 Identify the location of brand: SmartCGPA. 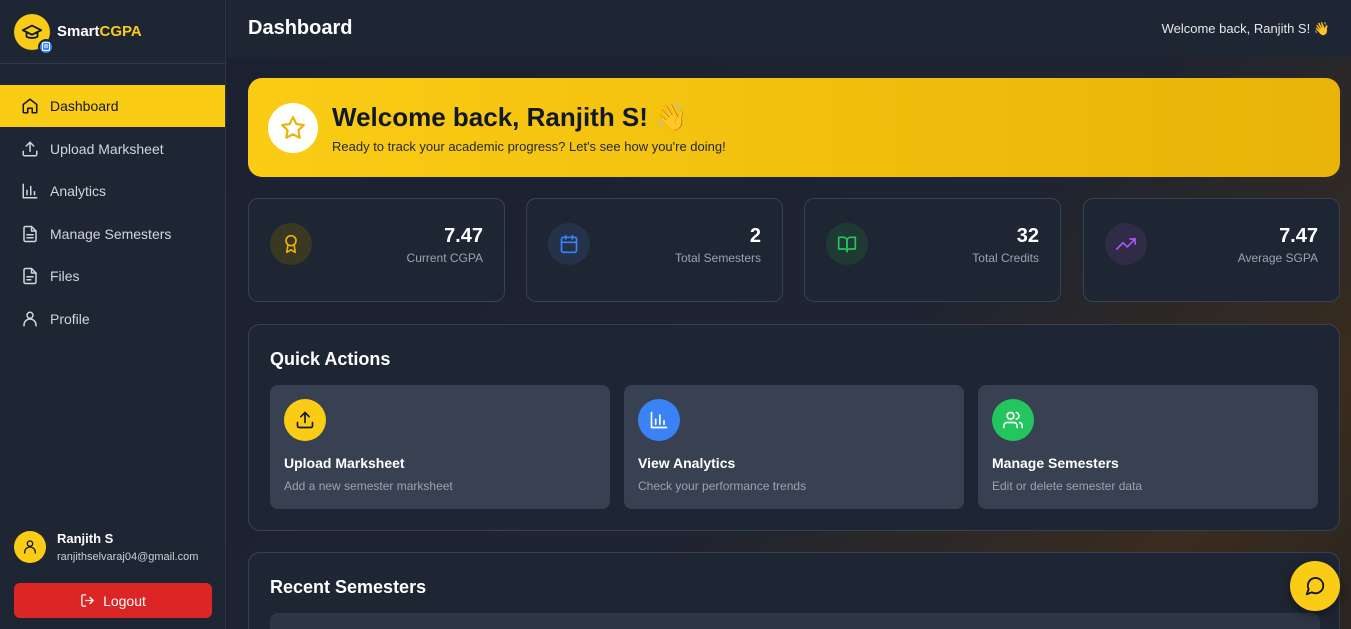
(112, 32).